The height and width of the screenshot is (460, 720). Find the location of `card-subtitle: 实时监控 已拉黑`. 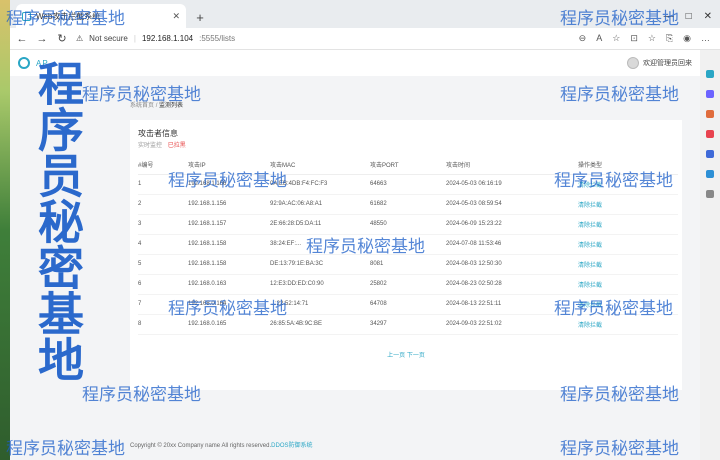

card-subtitle: 实时监控 已拉黑 is located at coordinates (162, 144).